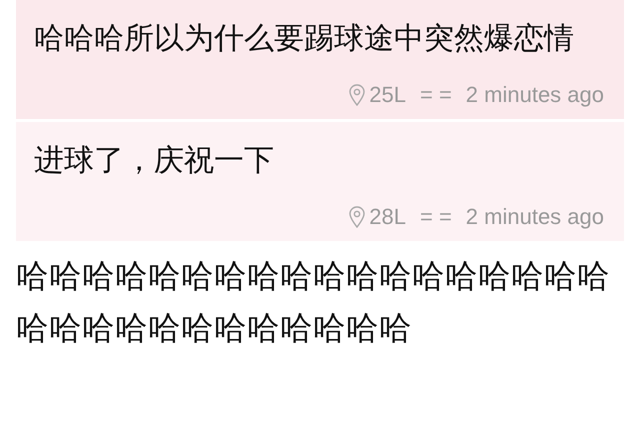  What do you see at coordinates (154, 161) in the screenshot?
I see `comment-text: 进球了，庆祝一下` at bounding box center [154, 161].